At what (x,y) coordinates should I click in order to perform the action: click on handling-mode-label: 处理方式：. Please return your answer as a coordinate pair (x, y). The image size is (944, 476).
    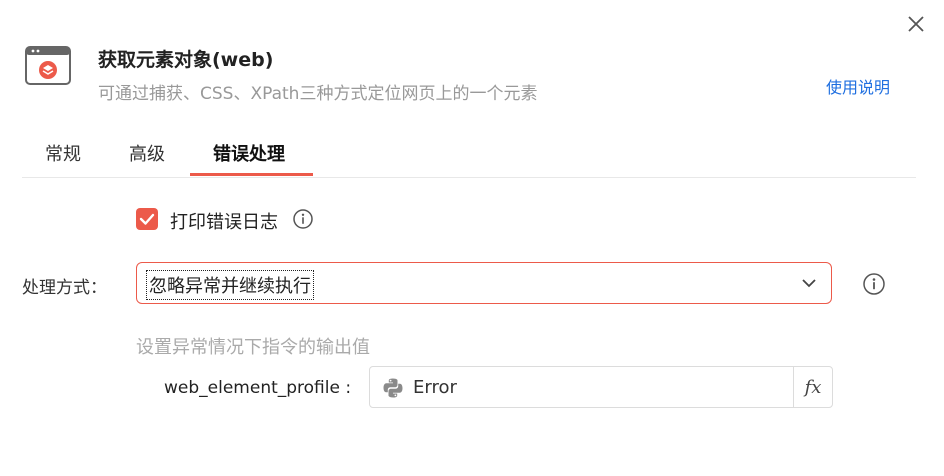
    Looking at the image, I should click on (64, 288).